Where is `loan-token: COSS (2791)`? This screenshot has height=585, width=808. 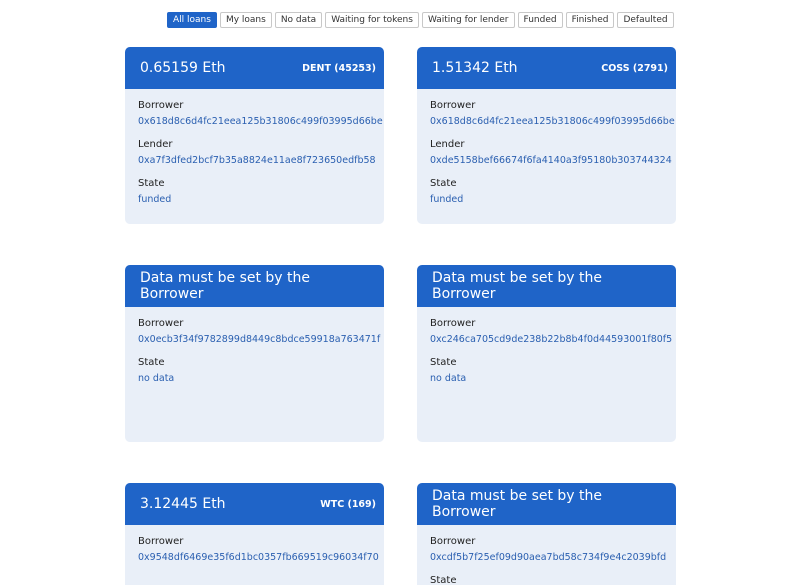 loan-token: COSS (2791) is located at coordinates (634, 68).